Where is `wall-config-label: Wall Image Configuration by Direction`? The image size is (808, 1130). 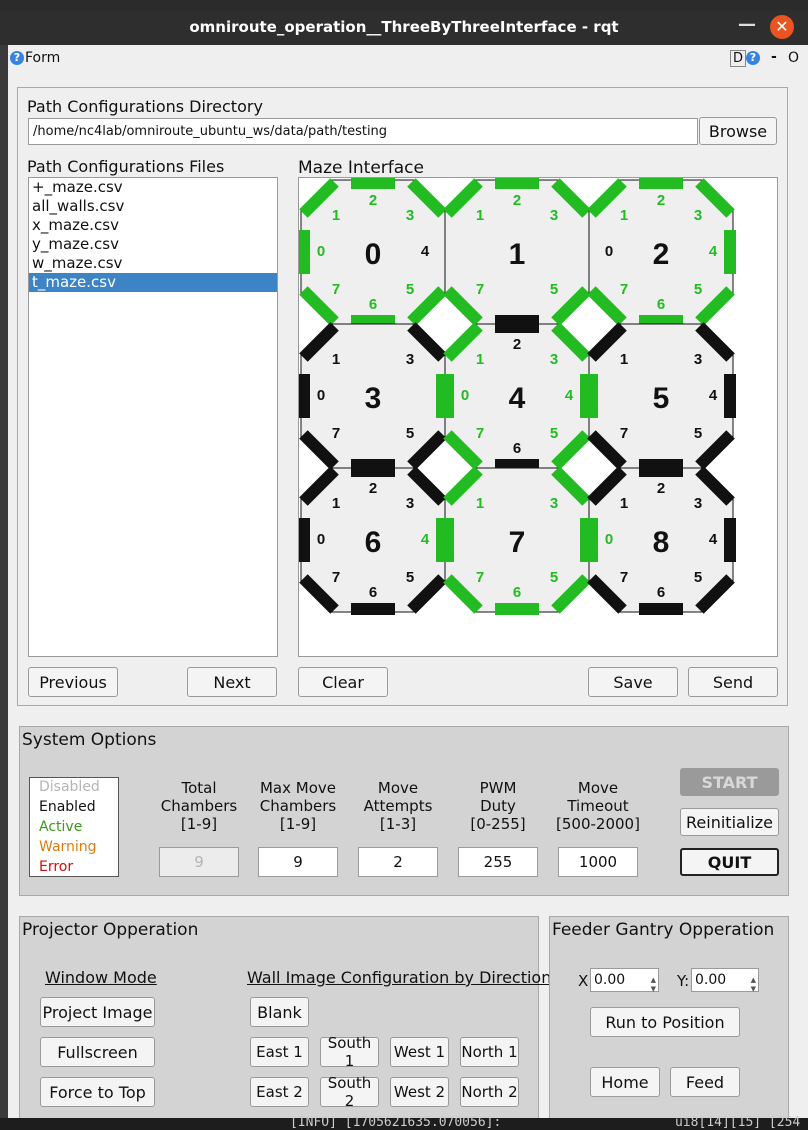
wall-config-label: Wall Image Configuration by Direction is located at coordinates (399, 977).